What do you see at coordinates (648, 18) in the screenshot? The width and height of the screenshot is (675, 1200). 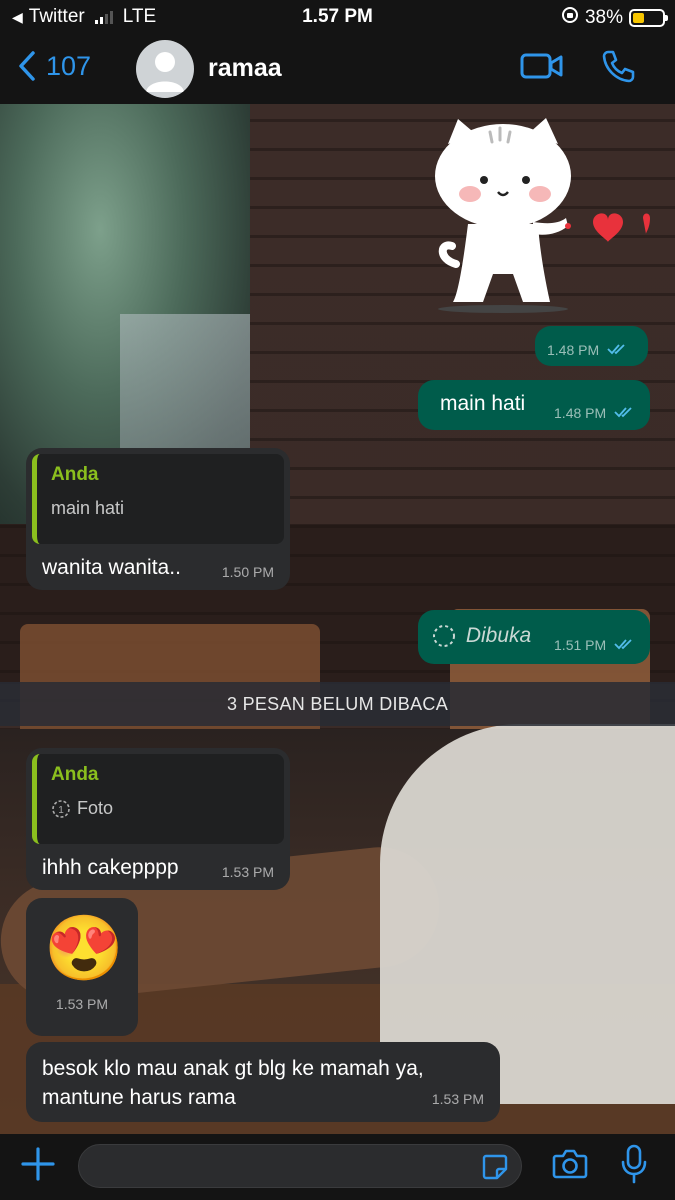 I see `battery-icon` at bounding box center [648, 18].